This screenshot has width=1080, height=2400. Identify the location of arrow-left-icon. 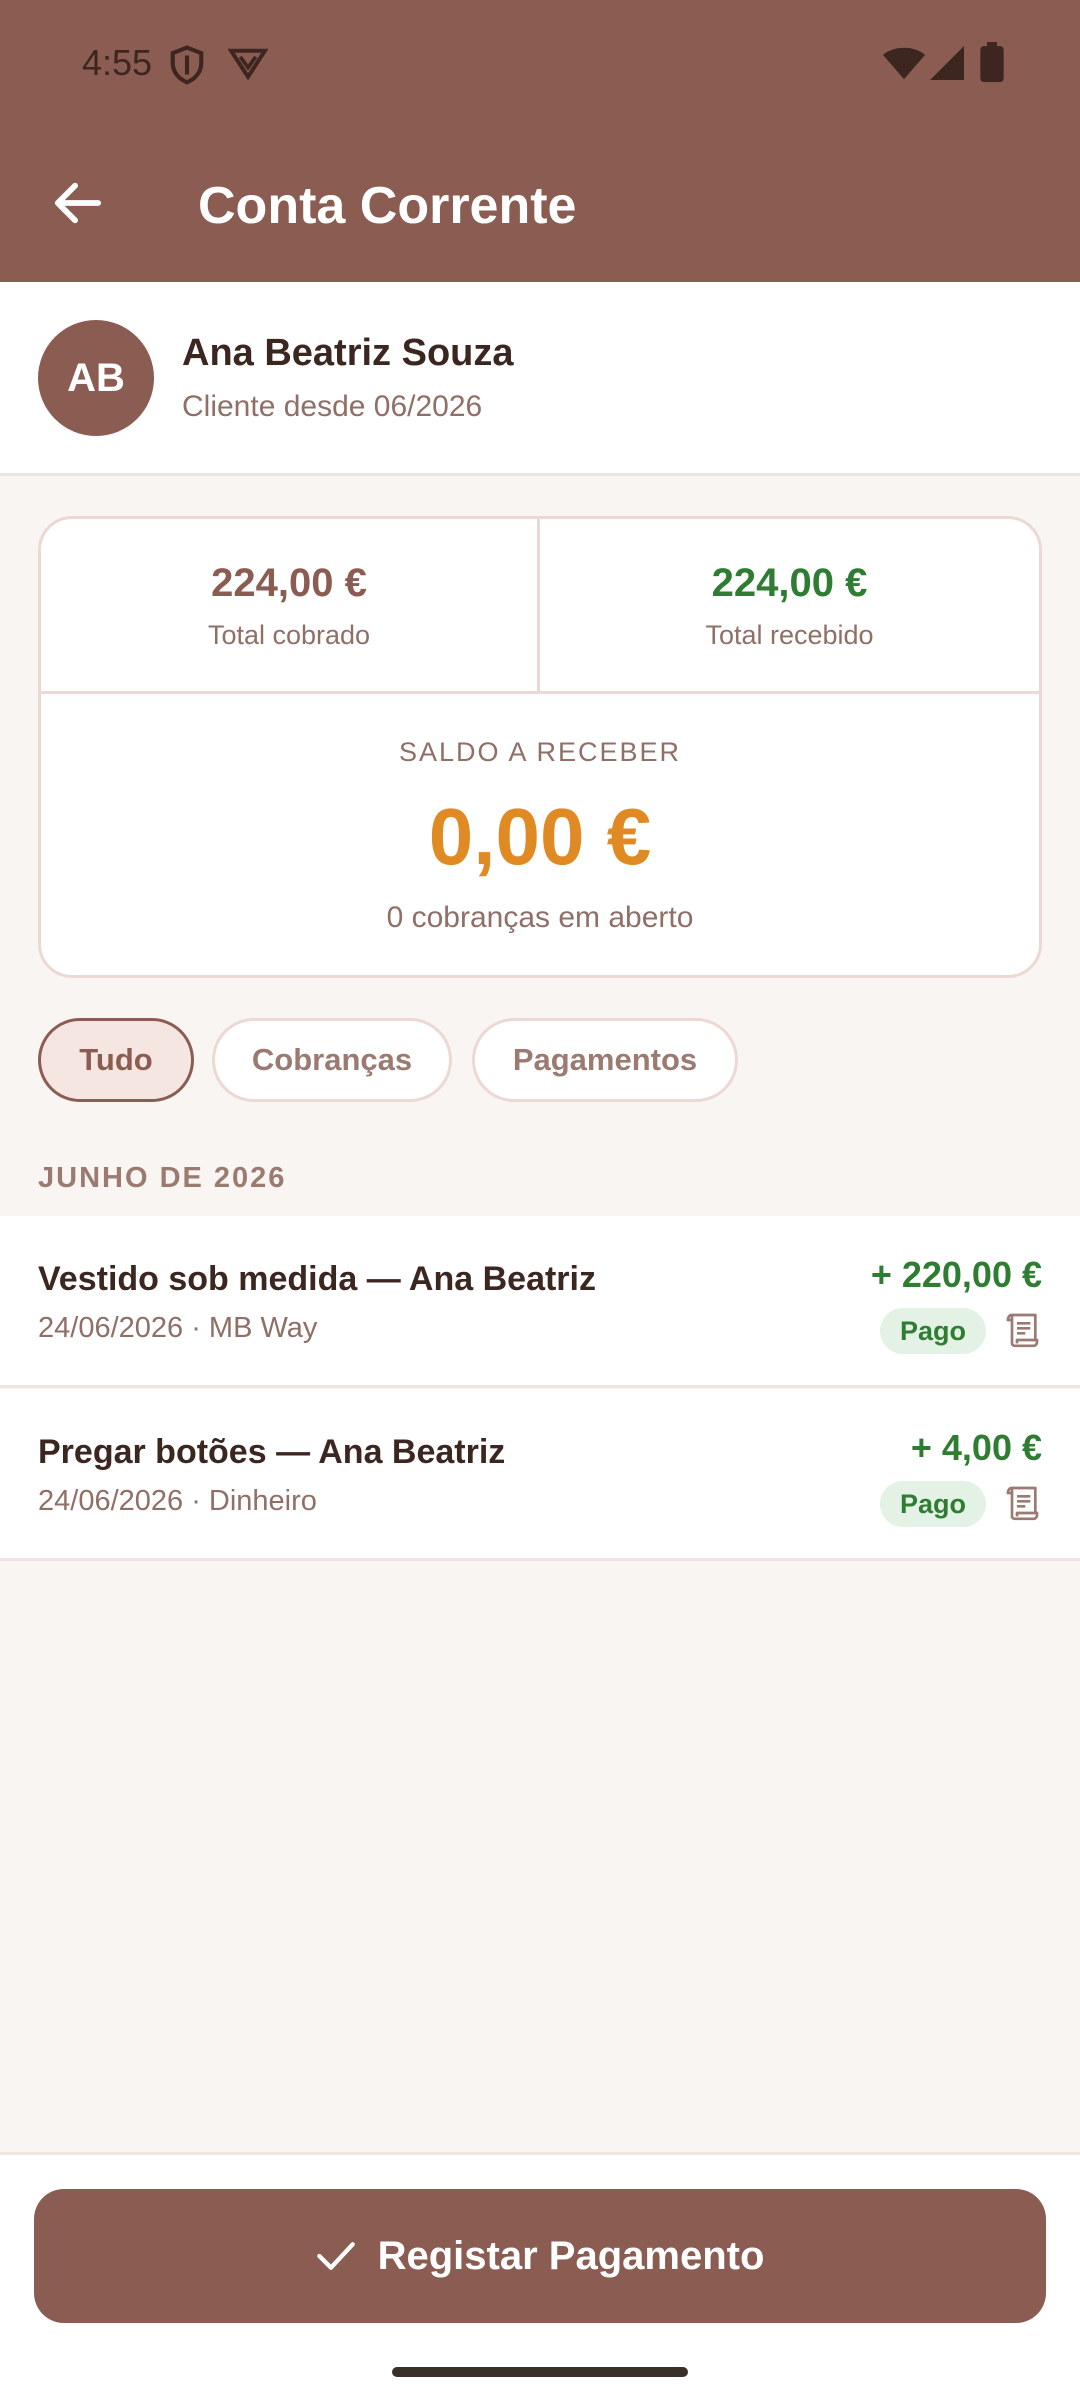
(78, 203).